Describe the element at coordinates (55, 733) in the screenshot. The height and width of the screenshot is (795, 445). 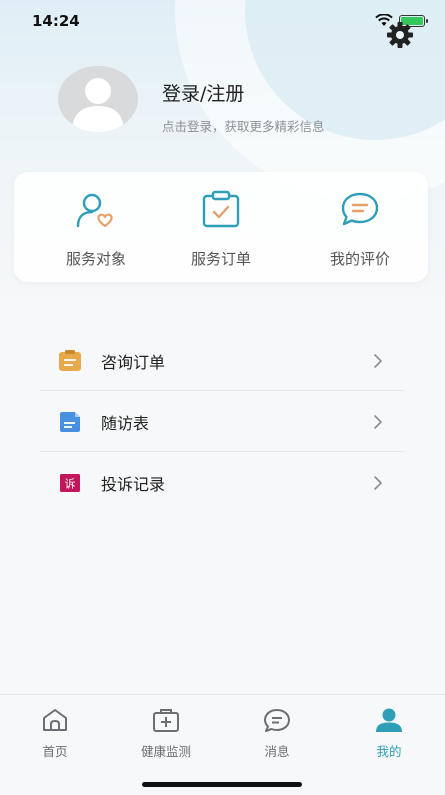
I see `tab-home: 首页` at that location.